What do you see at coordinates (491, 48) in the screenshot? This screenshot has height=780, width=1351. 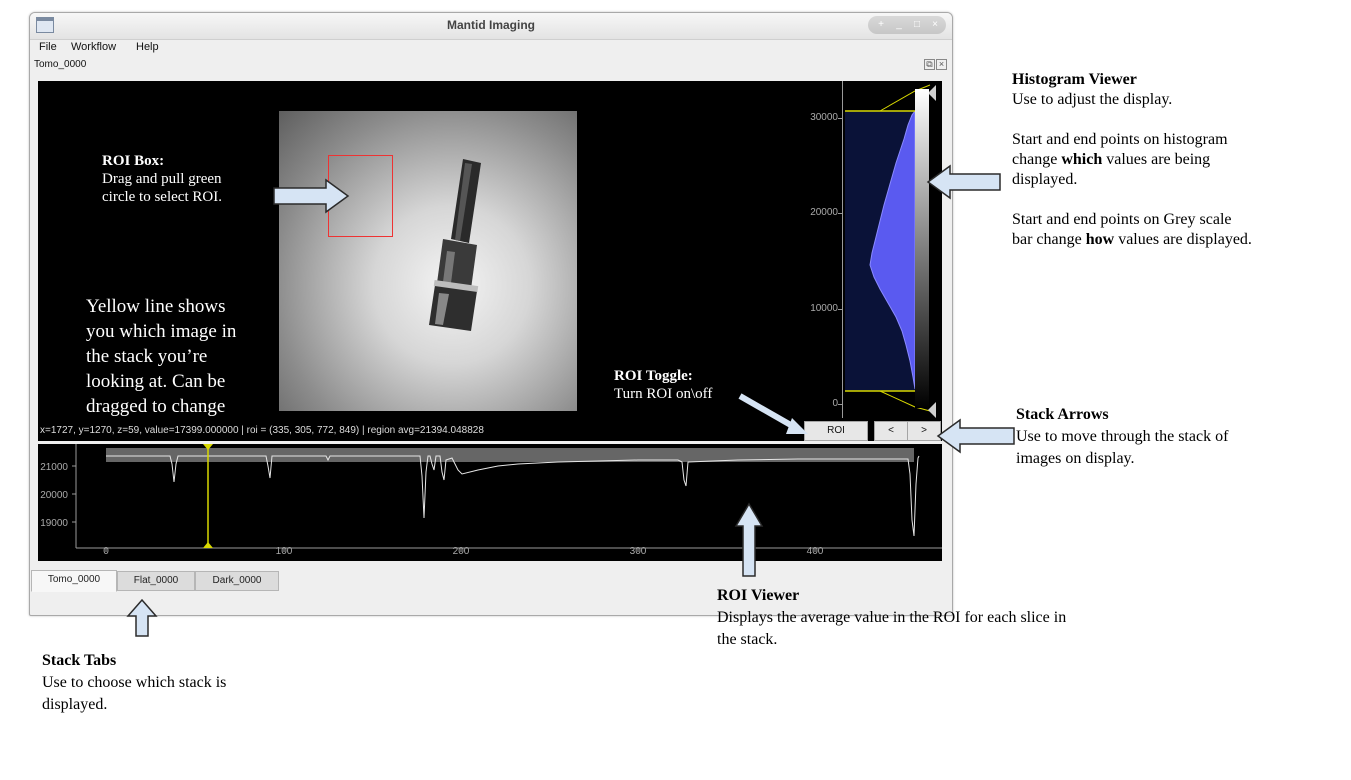 I see `menu-bar: File Workflow Help` at bounding box center [491, 48].